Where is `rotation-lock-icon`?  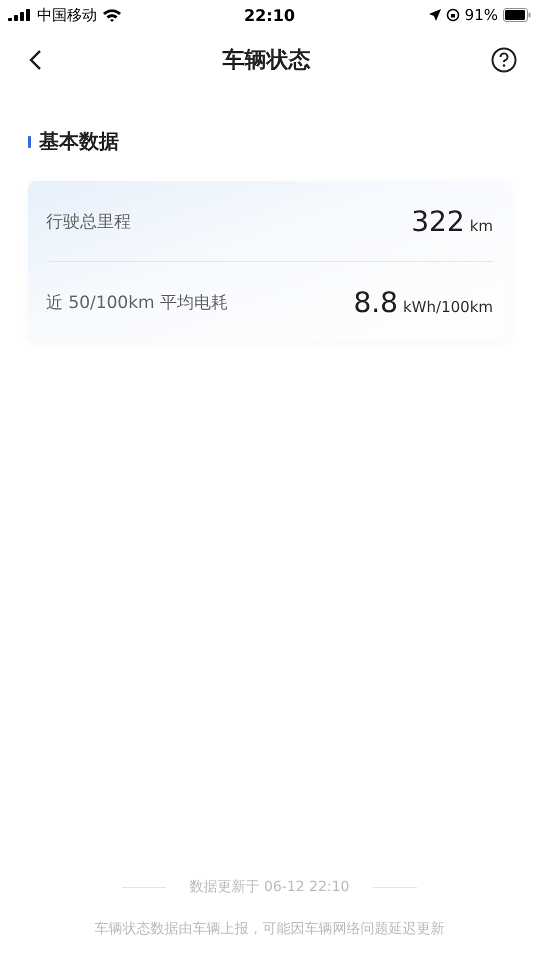
rotation-lock-icon is located at coordinates (453, 15).